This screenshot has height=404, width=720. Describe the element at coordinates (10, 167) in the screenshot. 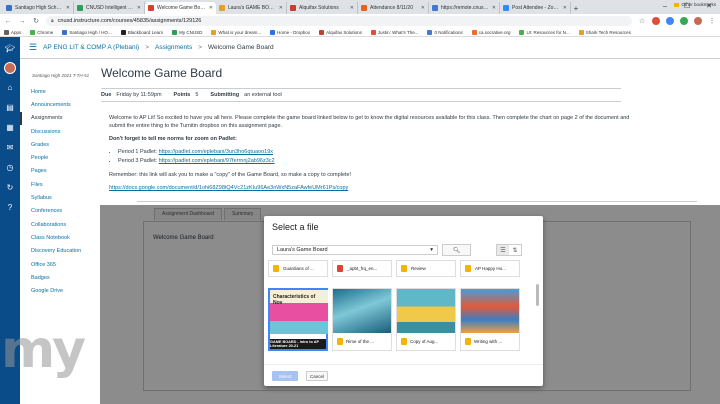

I see `history-icon: ◷` at that location.